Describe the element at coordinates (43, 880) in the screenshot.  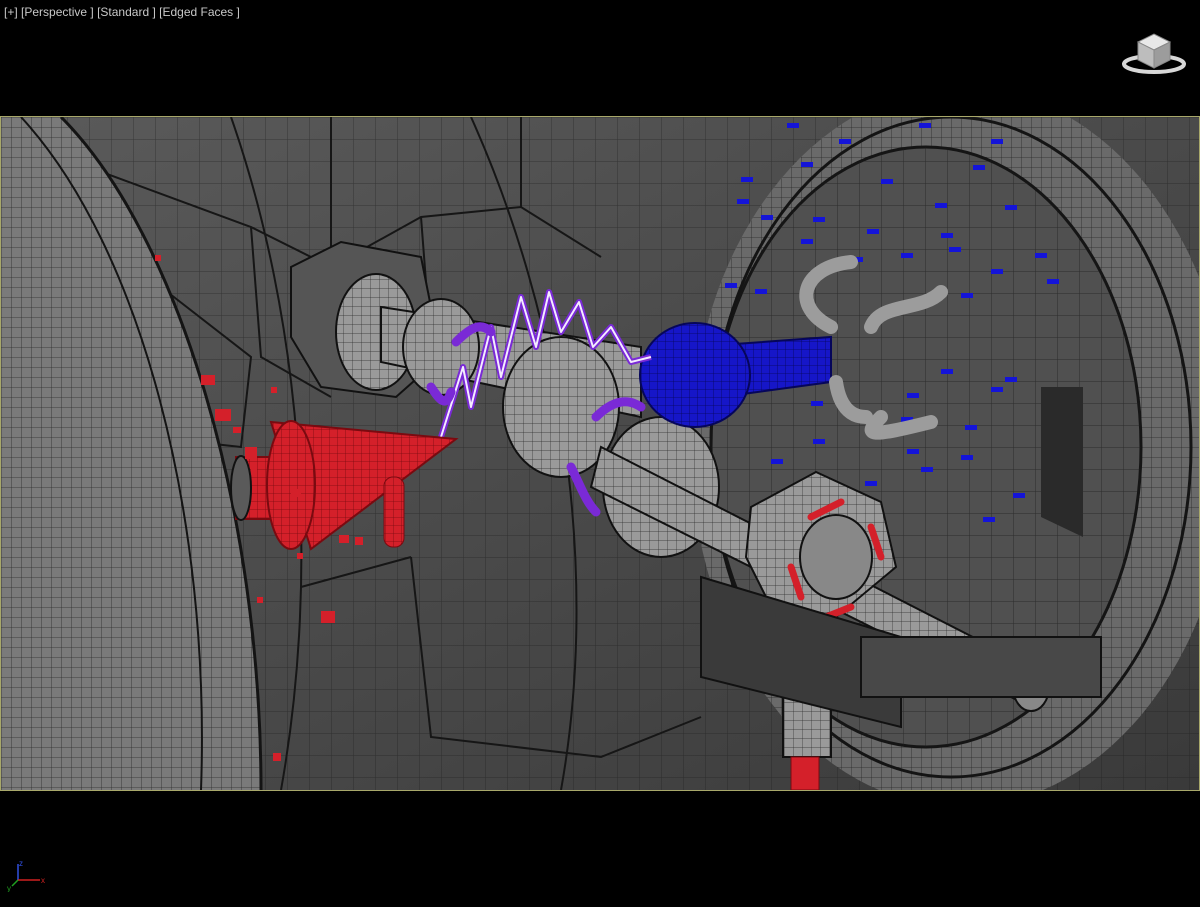
I see `axis-x-label: x` at that location.